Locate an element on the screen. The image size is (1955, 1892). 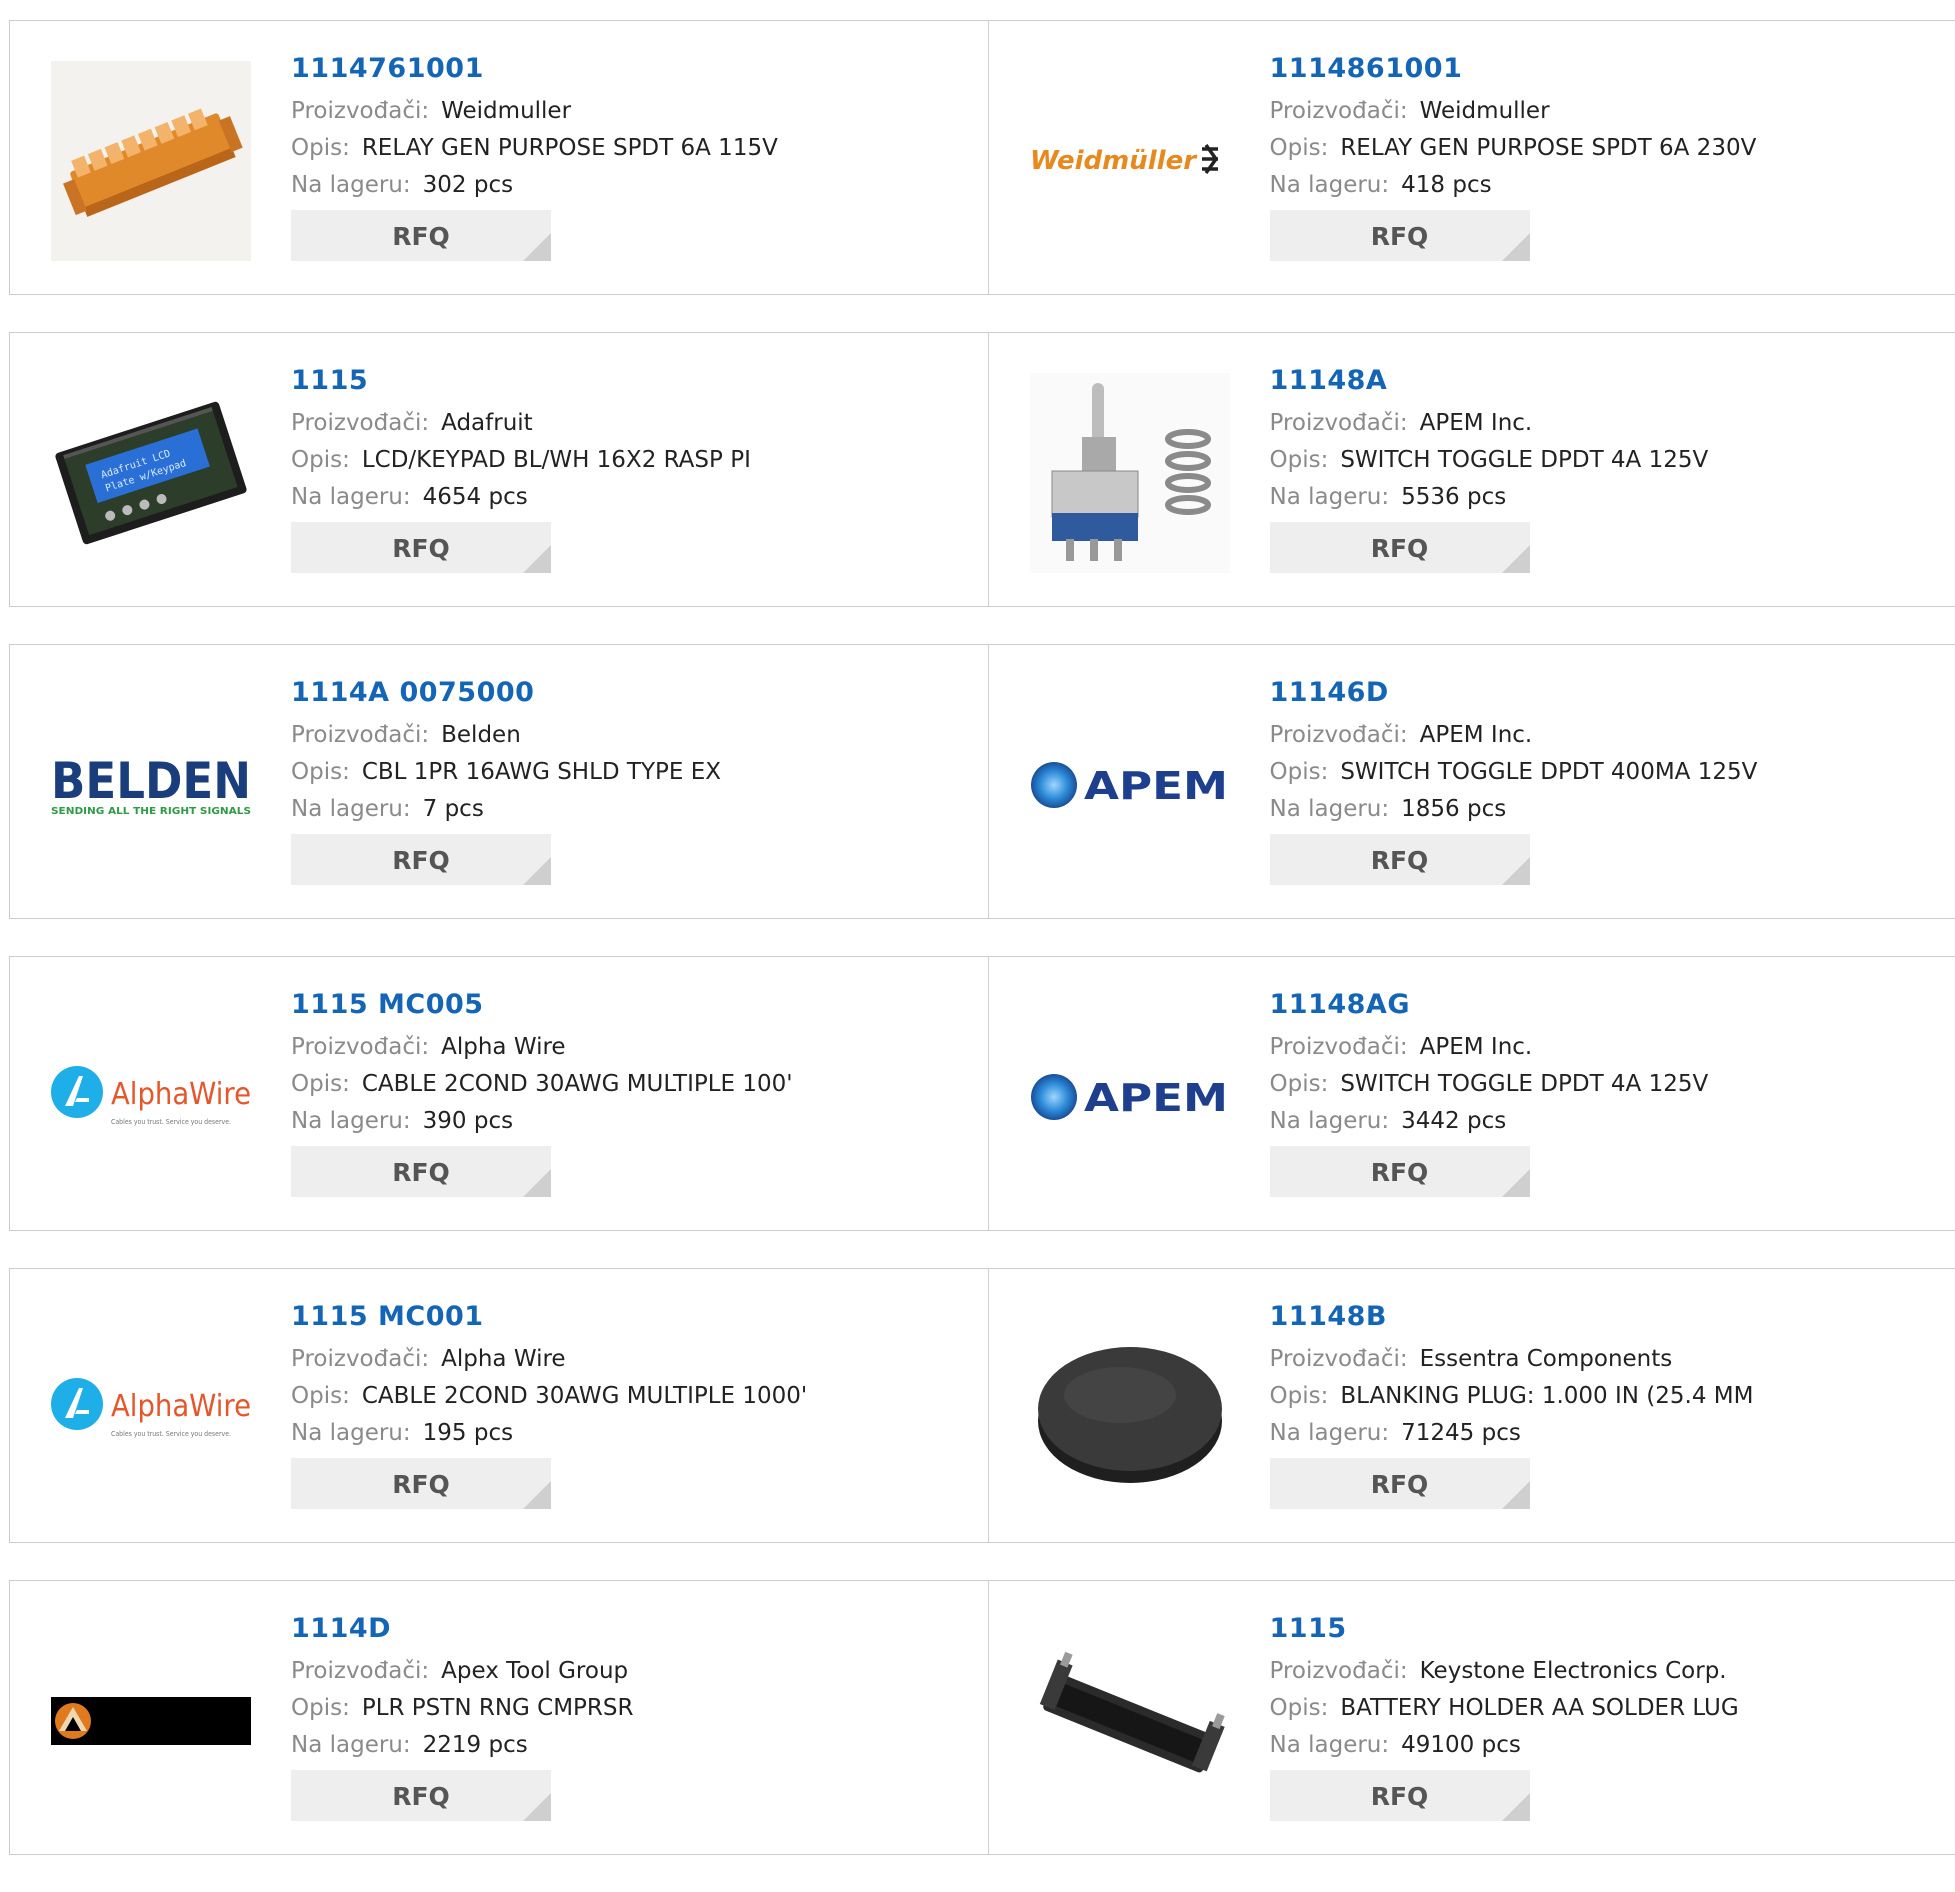
part-number-link: 1114861001 is located at coordinates (1513, 69).